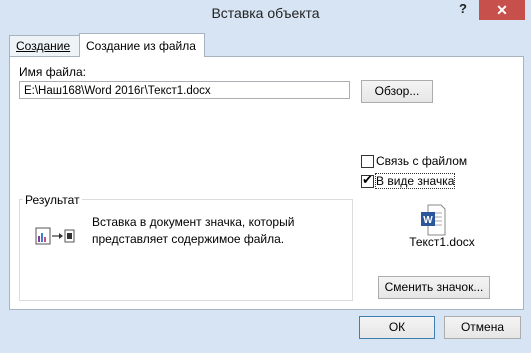 Image resolution: width=531 pixels, height=353 pixels. Describe the element at coordinates (43, 46) in the screenshot. I see `tab-create-new-label: Создание` at that location.